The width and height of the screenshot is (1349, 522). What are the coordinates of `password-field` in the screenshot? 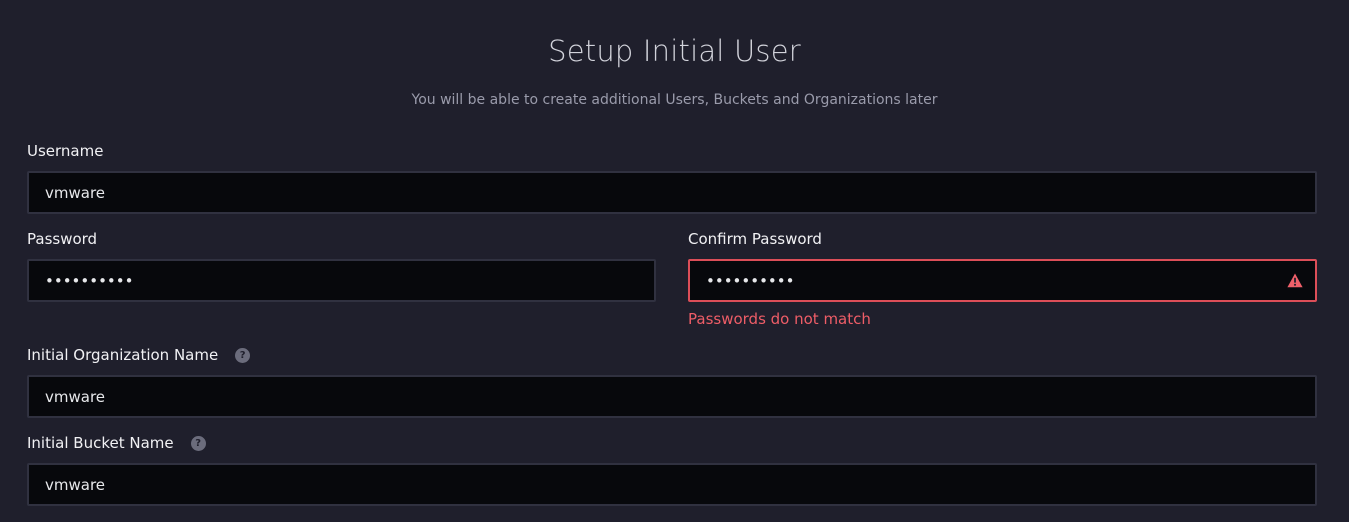 It's located at (341, 280).